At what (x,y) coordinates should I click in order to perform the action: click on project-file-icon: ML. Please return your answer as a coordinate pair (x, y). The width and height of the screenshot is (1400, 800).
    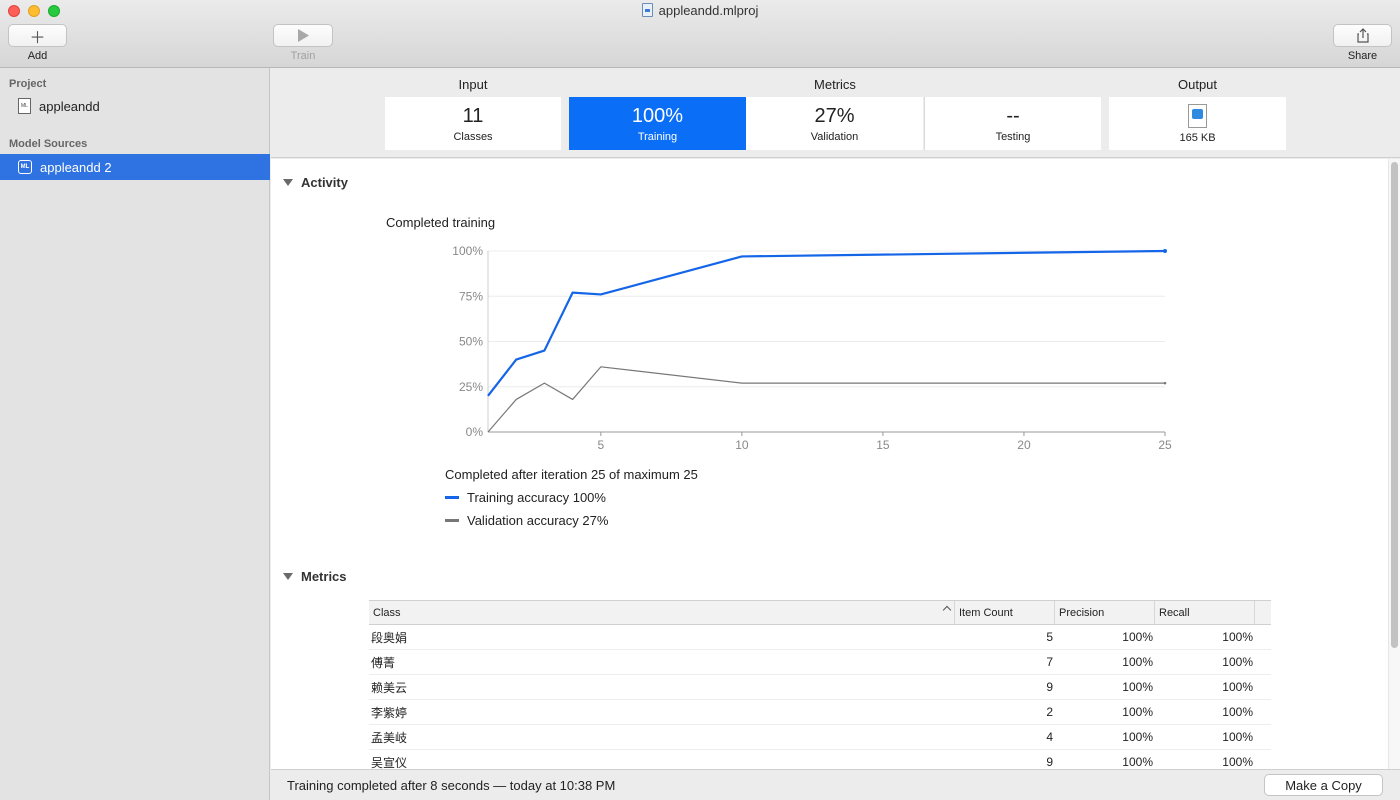
    Looking at the image, I should click on (24, 106).